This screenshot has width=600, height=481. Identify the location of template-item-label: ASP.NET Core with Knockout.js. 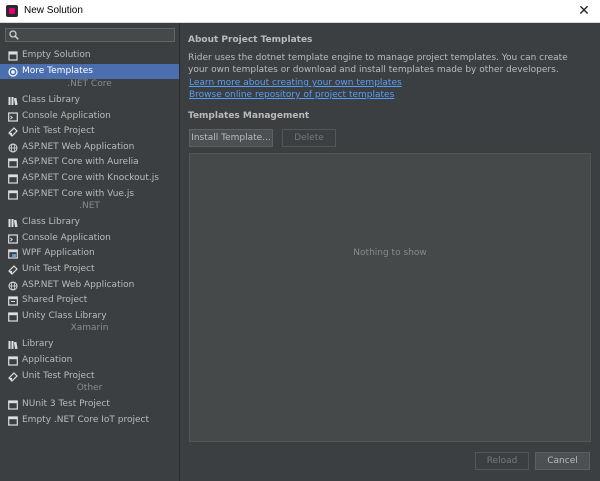
(90, 178).